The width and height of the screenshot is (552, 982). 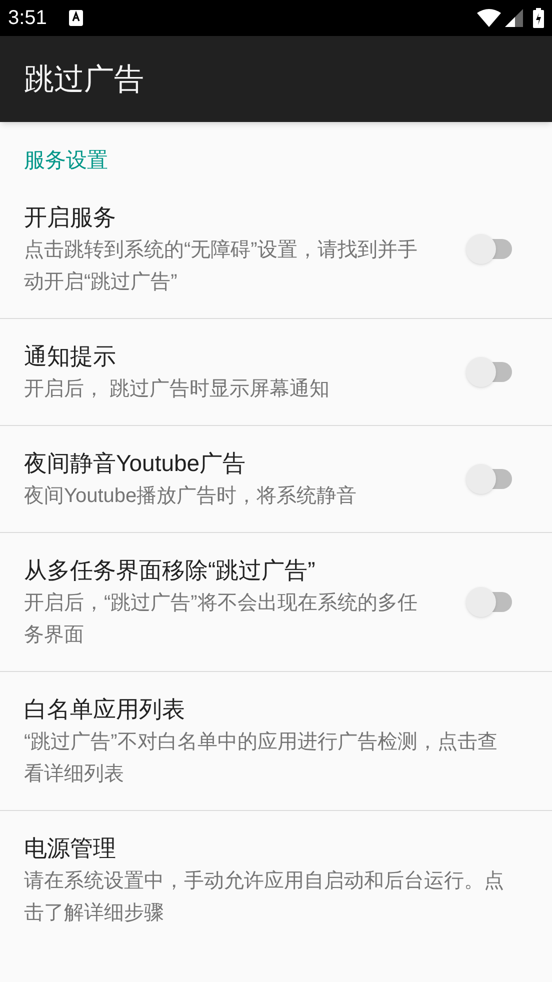 I want to click on settings-item: 电源管理 请在系统设置中，手动允许应用自启动和后台运行。点击了解详细步骤, so click(x=276, y=880).